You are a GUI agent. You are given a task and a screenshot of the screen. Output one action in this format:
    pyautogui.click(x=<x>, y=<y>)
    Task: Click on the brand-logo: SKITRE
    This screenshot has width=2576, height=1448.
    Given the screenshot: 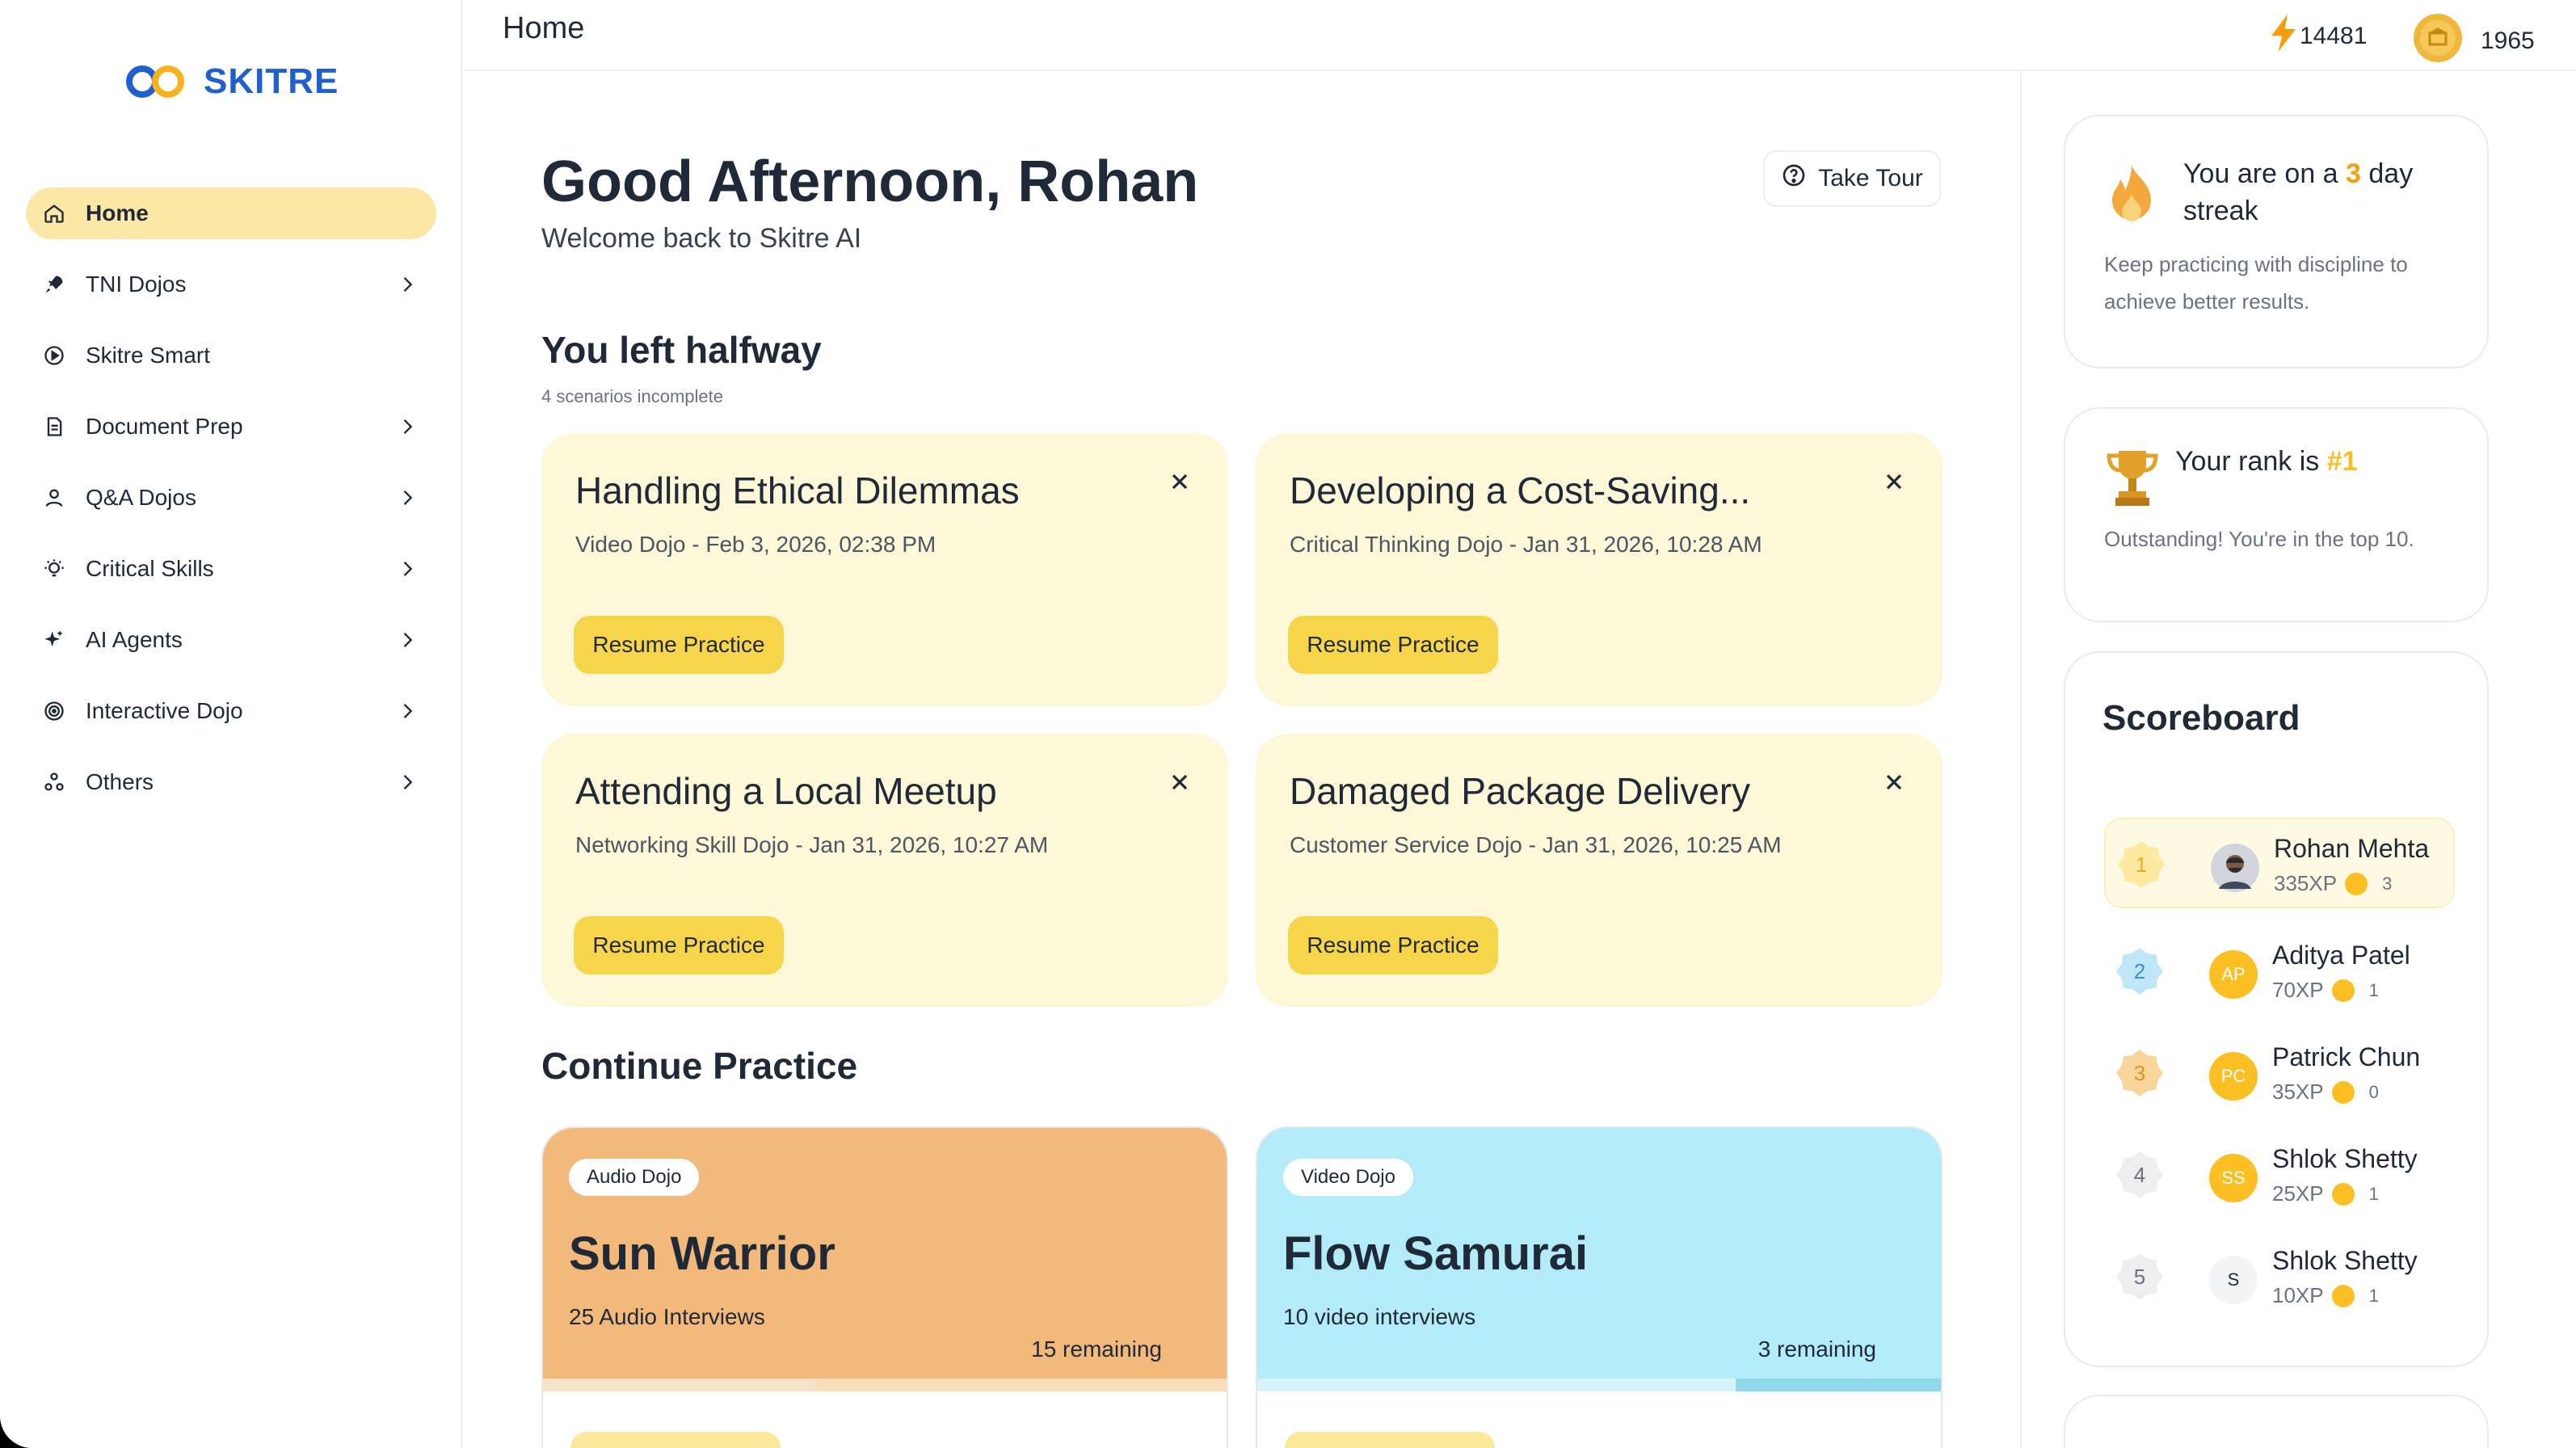 What is the action you would take?
    pyautogui.click(x=230, y=81)
    